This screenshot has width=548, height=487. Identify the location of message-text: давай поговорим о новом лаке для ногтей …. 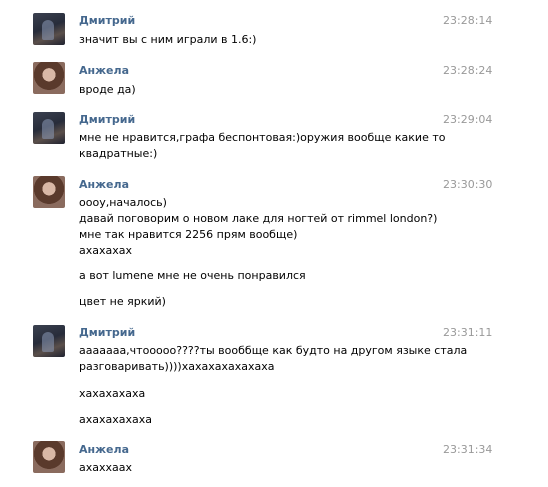
(258, 218).